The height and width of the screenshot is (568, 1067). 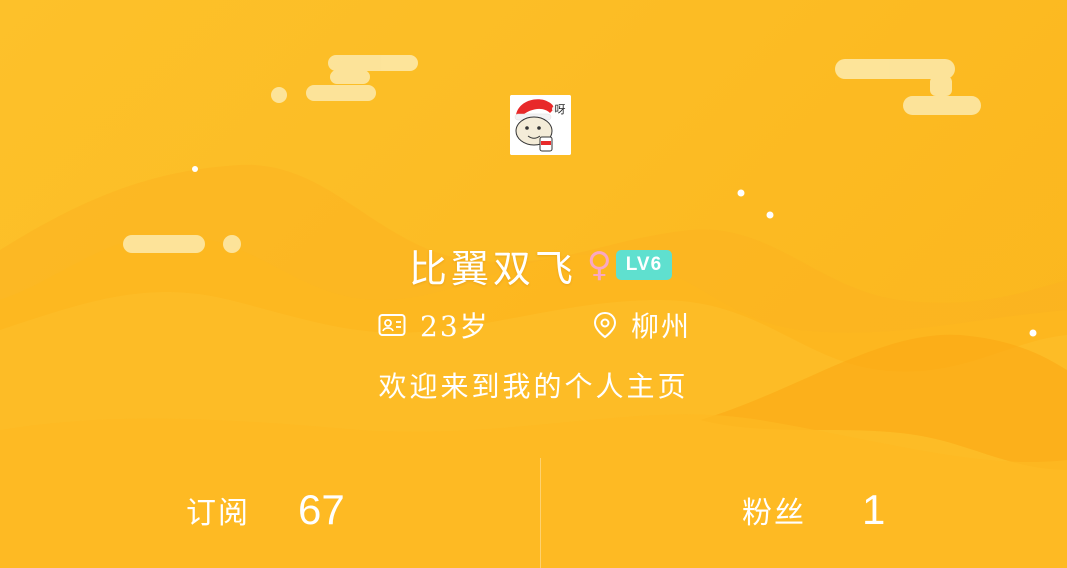 I want to click on age-info: 23岁, so click(x=434, y=325).